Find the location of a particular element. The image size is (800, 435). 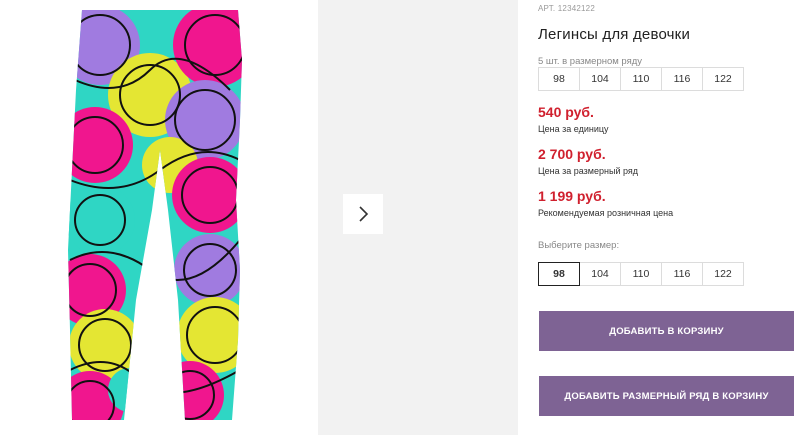

size-row-item: 98 is located at coordinates (559, 79).